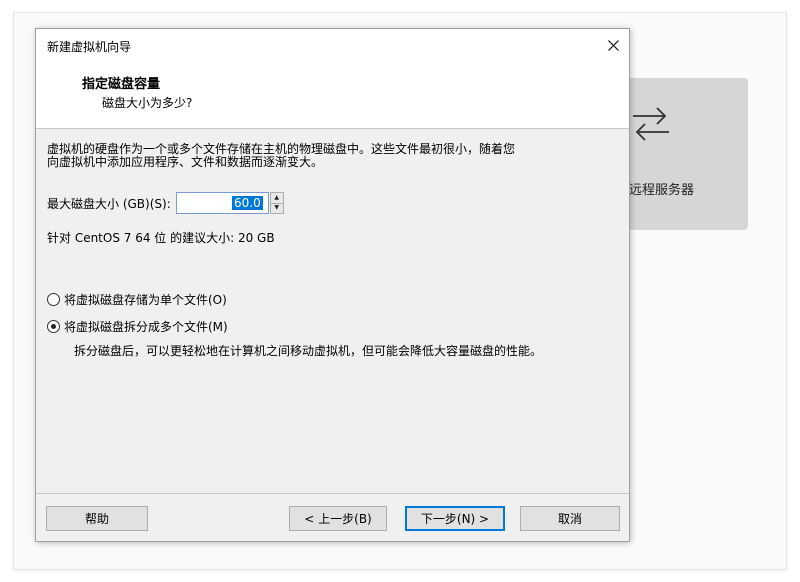 The height and width of the screenshot is (582, 800). Describe the element at coordinates (121, 84) in the screenshot. I see `page-title: 指定磁盘容量` at that location.